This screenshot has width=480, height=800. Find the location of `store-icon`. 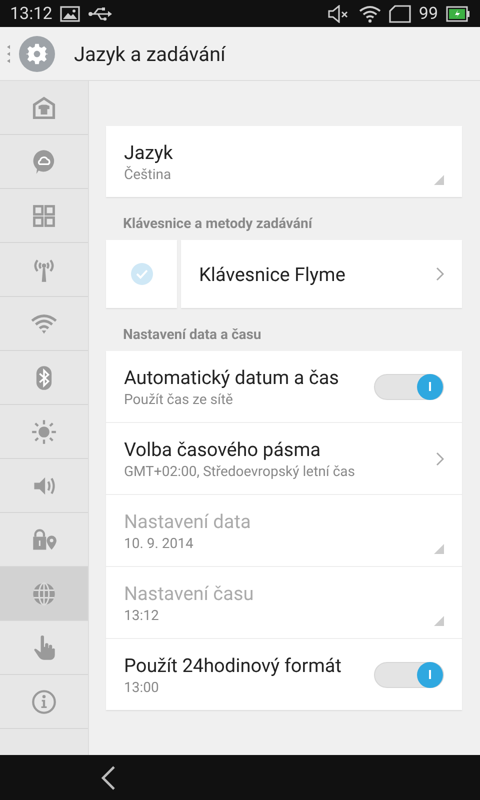

store-icon is located at coordinates (44, 107).